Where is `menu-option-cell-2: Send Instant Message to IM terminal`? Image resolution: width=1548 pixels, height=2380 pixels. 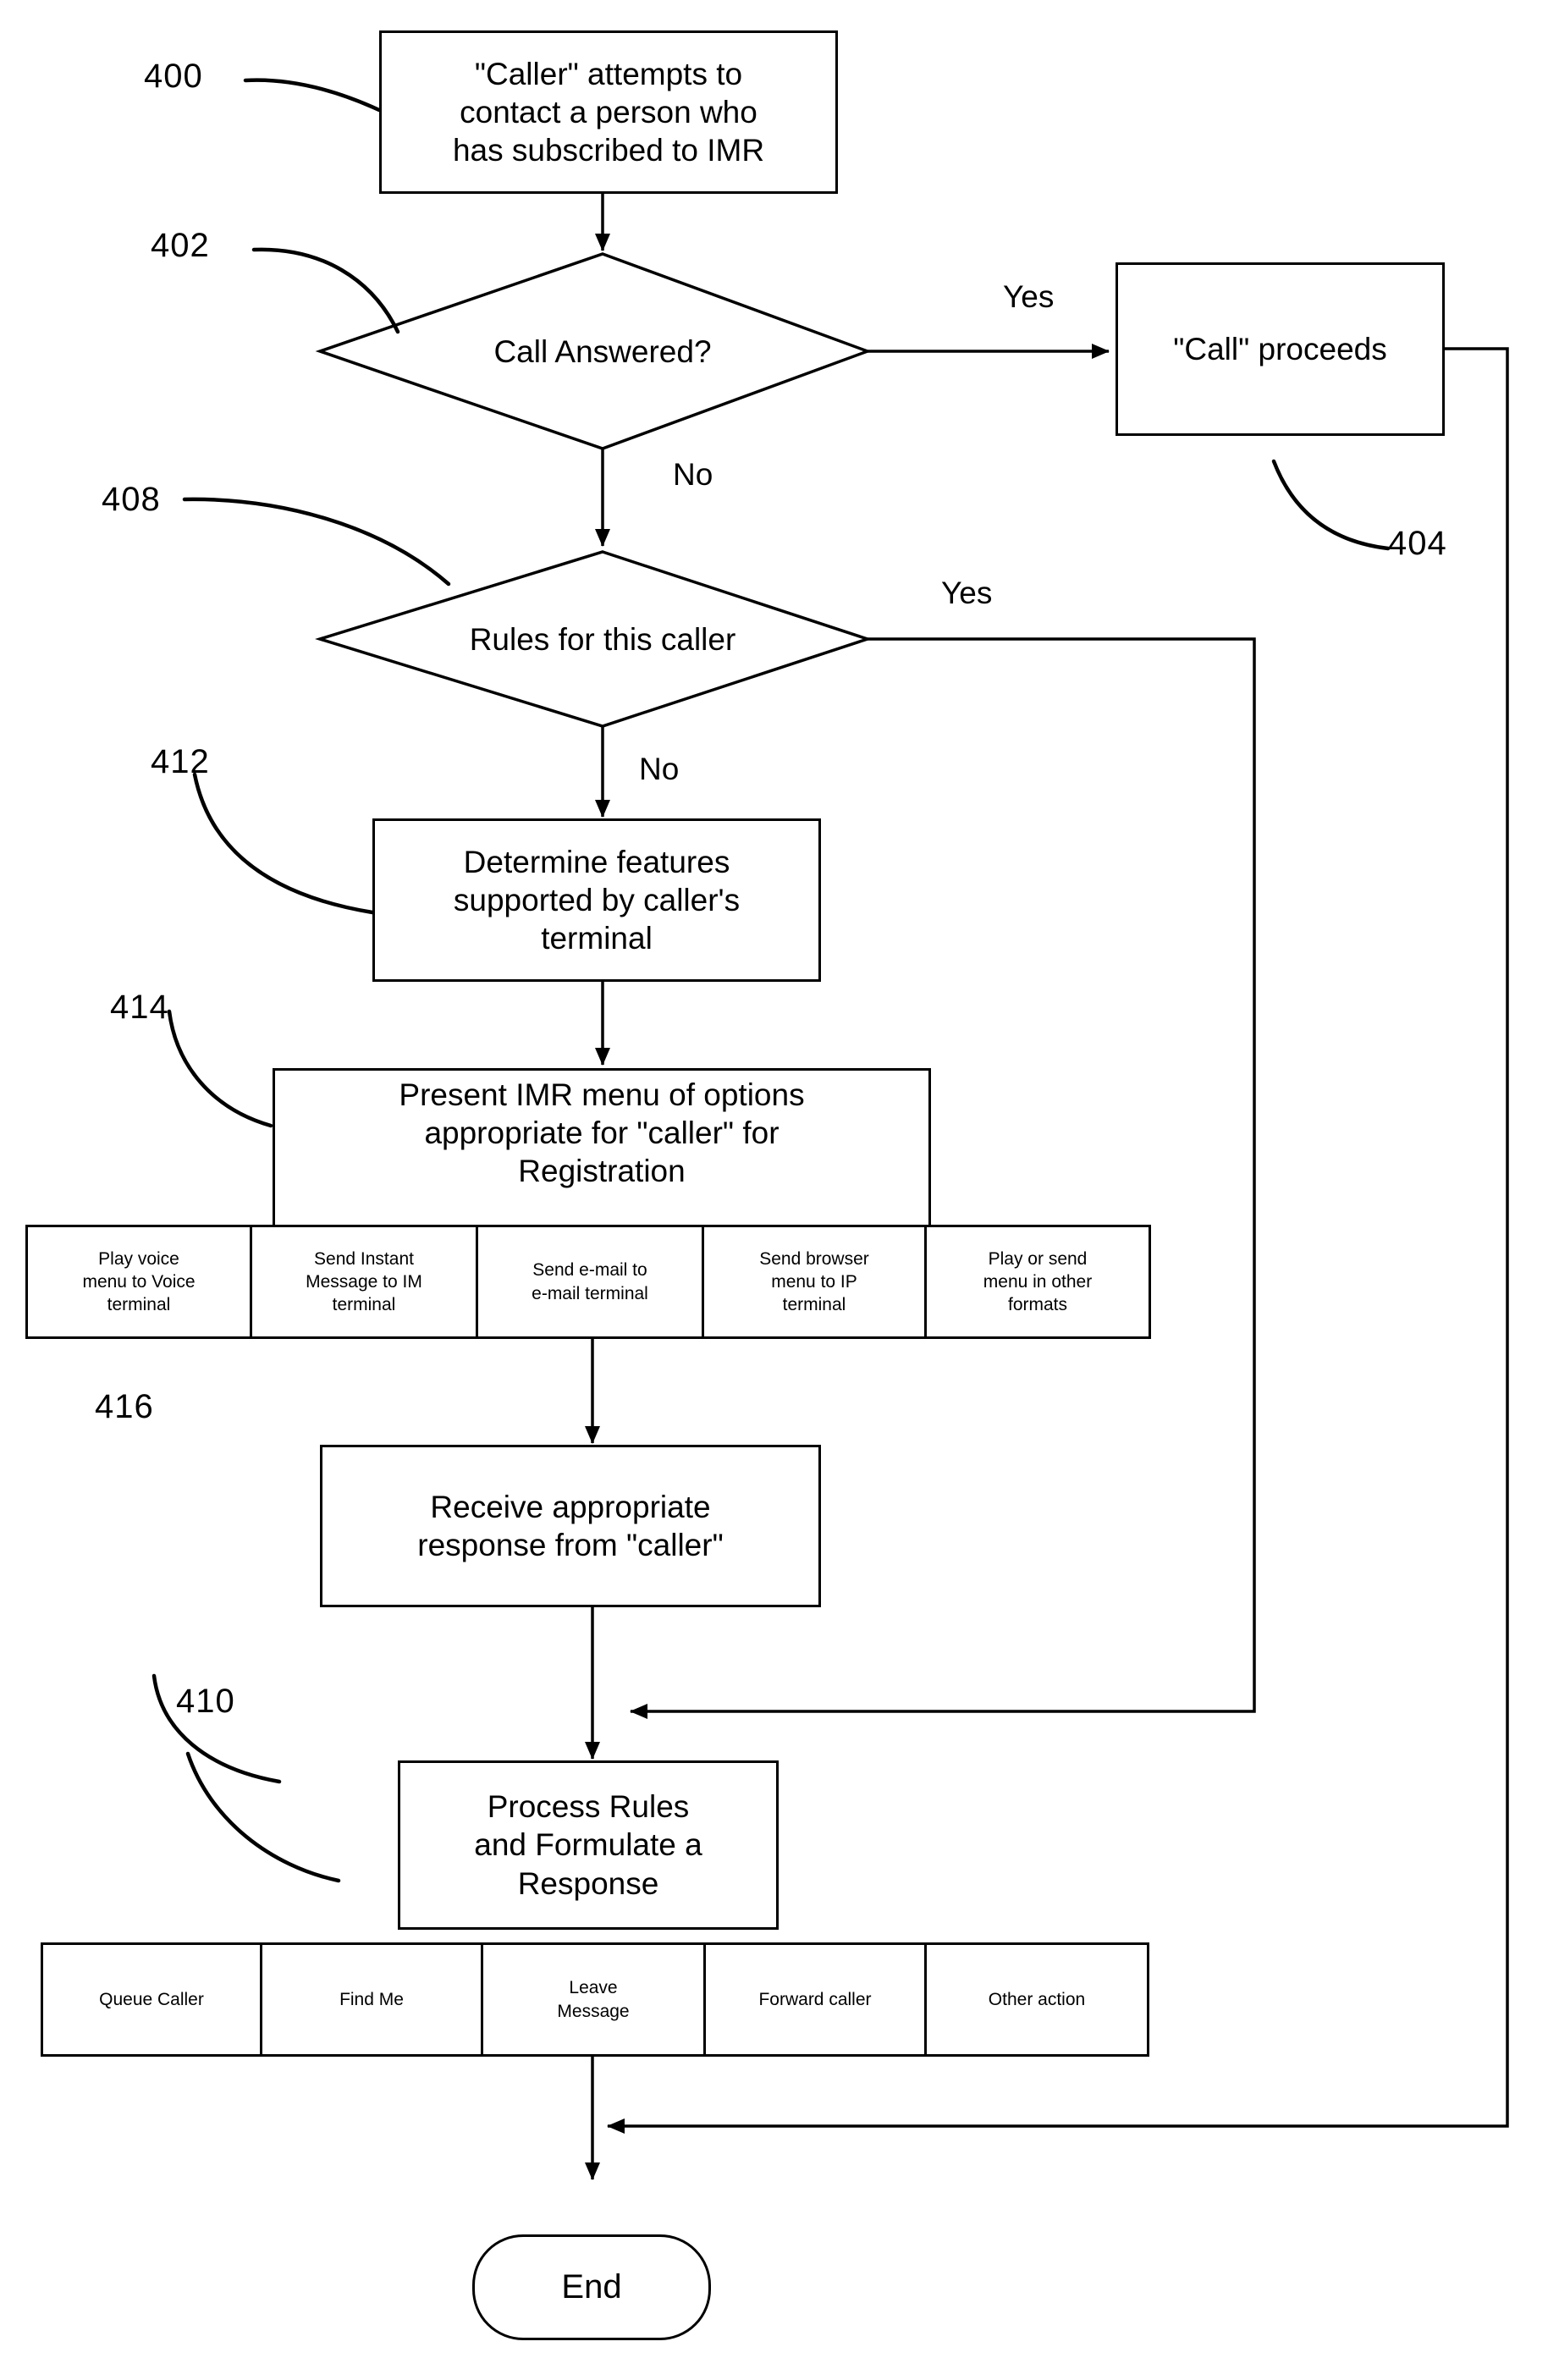
menu-option-cell-2: Send Instant Message to IM terminal is located at coordinates (364, 1282).